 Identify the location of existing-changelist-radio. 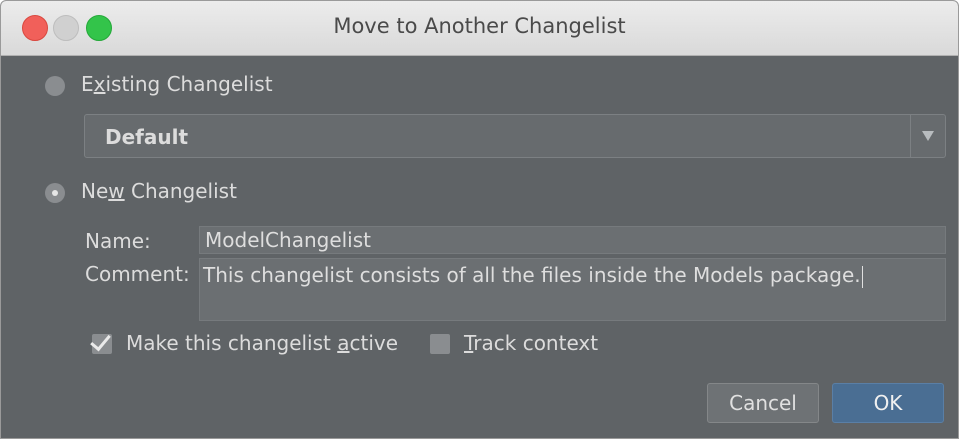
(55, 86).